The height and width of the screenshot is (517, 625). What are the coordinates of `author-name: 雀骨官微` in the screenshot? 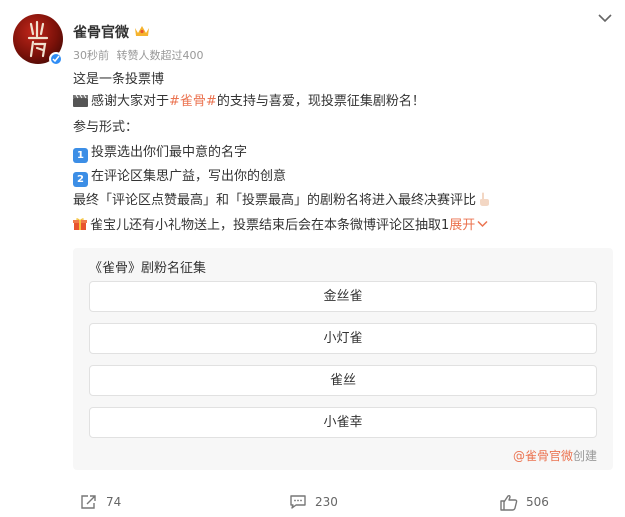 It's located at (101, 32).